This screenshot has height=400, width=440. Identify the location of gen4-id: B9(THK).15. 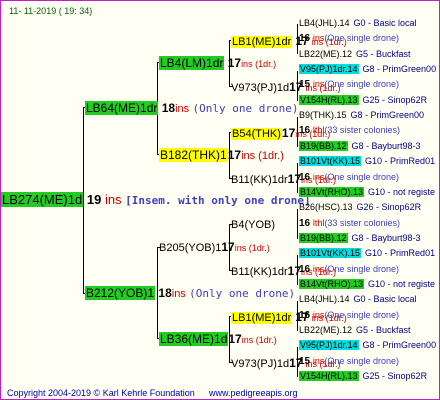
(323, 115).